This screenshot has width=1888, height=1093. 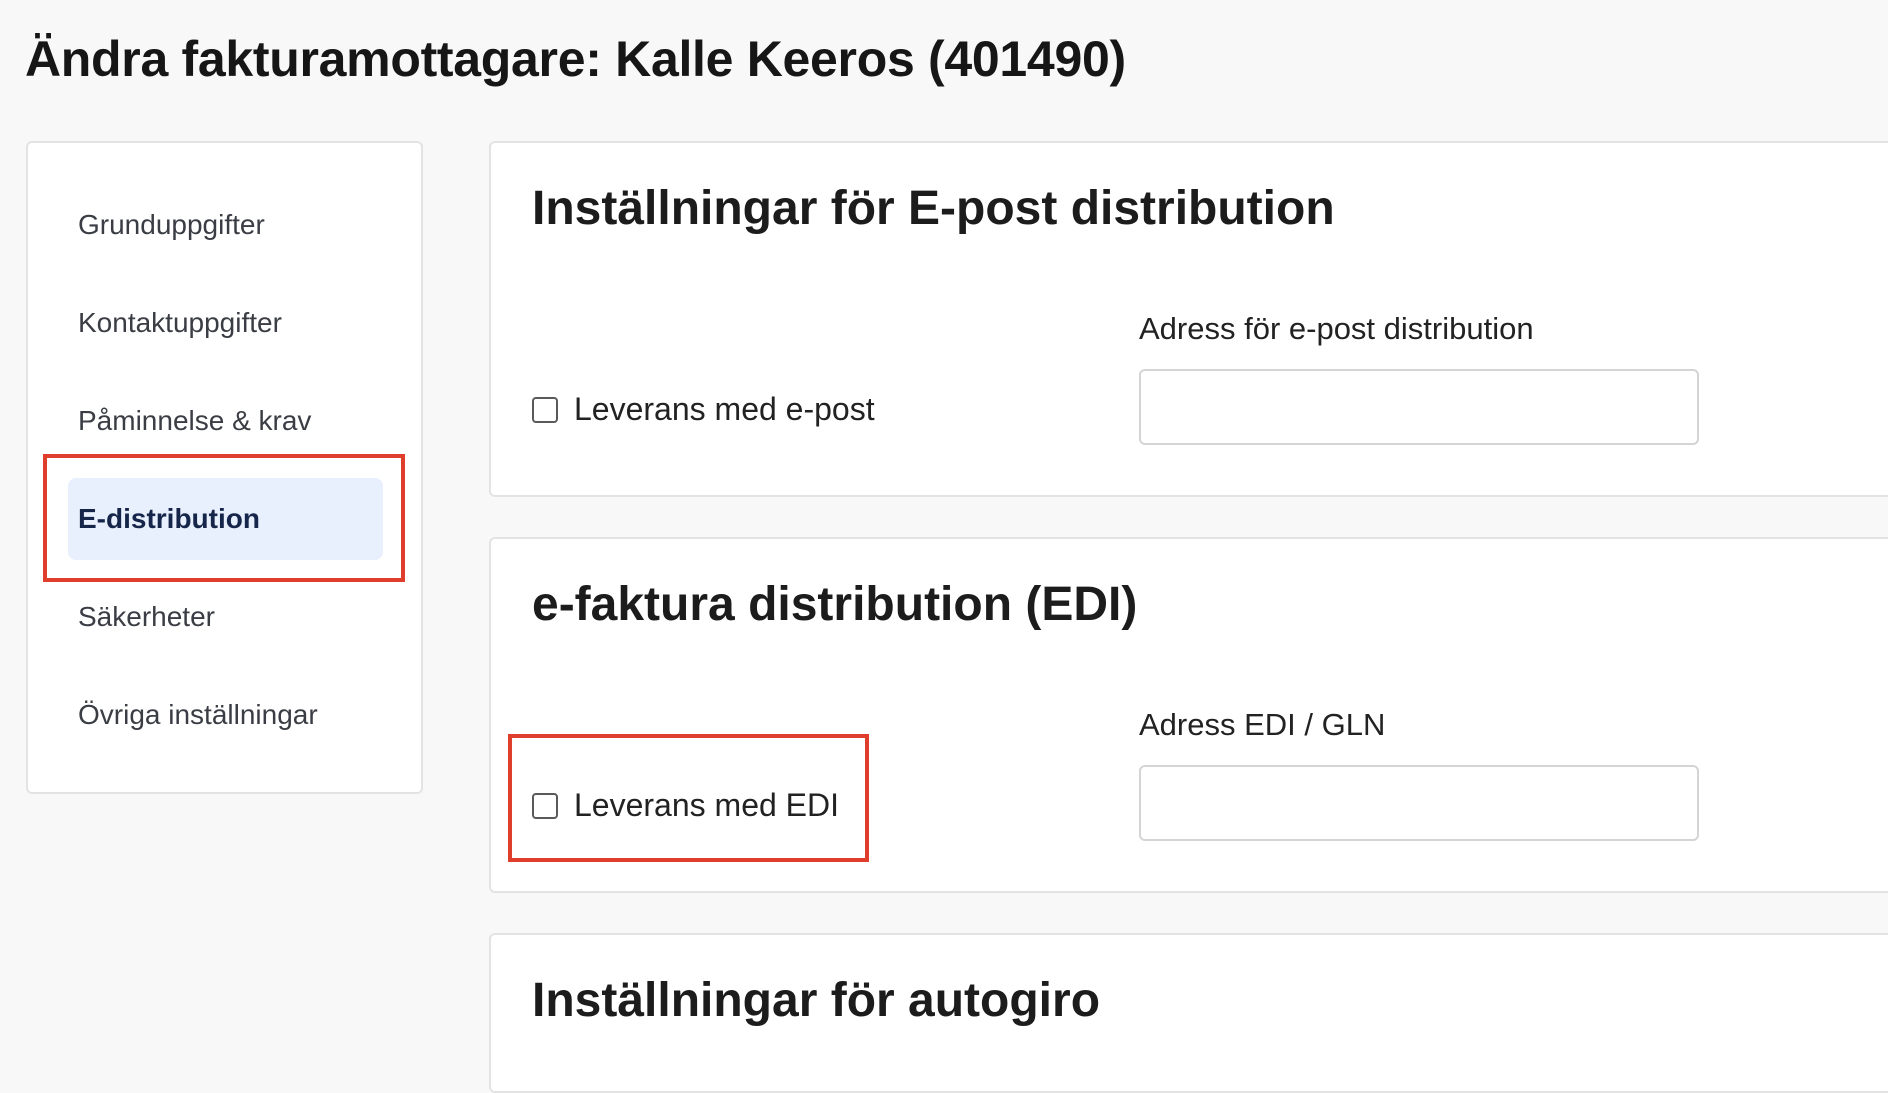 What do you see at coordinates (933, 208) in the screenshot?
I see `email-distribution-title: Inställningar för E-post distribution` at bounding box center [933, 208].